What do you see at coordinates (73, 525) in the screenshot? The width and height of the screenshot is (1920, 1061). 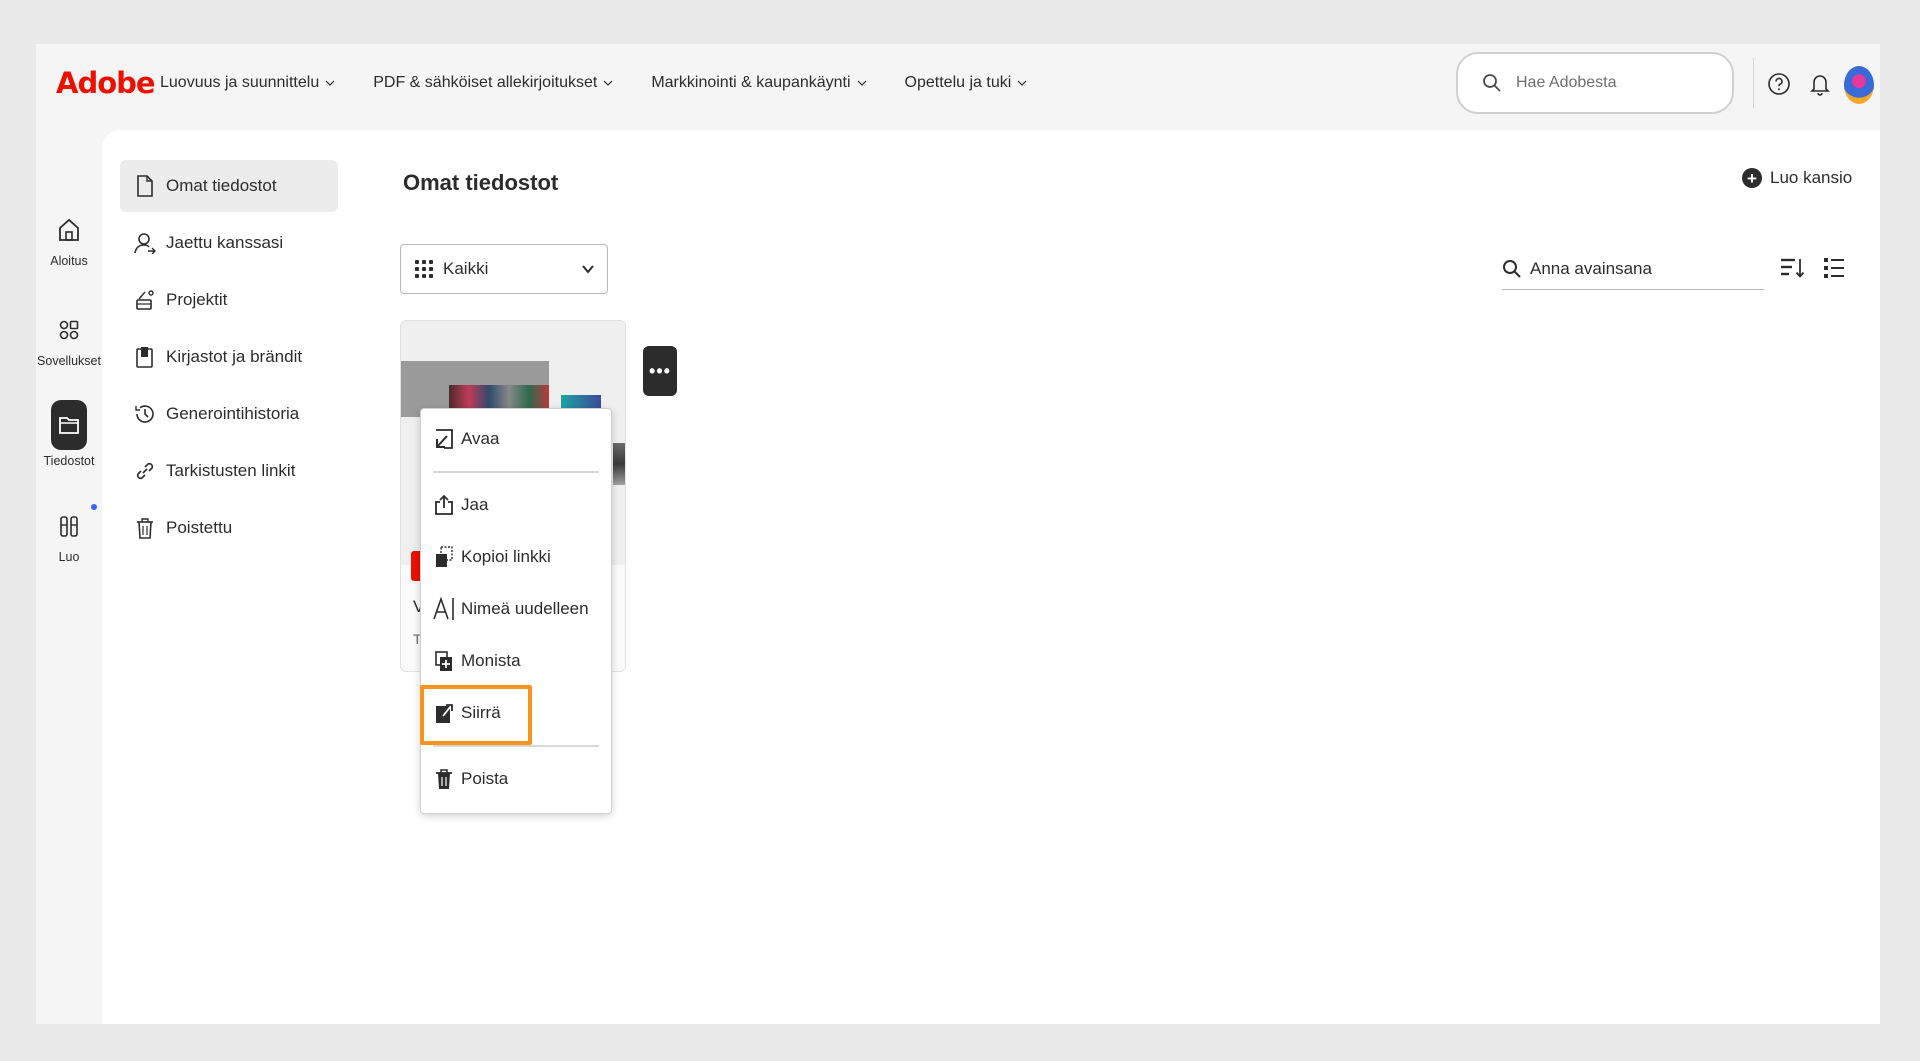 I see `create-icon` at bounding box center [73, 525].